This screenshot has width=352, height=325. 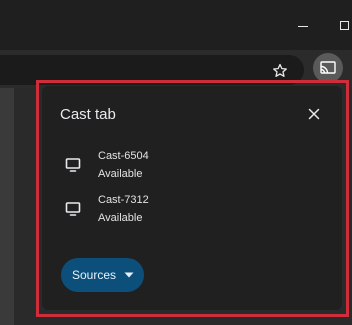 What do you see at coordinates (344, 25) in the screenshot?
I see `maximize-icon` at bounding box center [344, 25].